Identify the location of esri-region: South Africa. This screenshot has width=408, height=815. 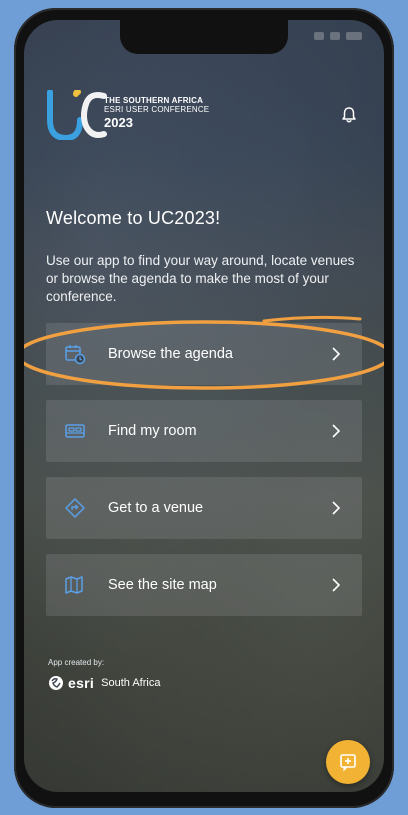
(131, 683).